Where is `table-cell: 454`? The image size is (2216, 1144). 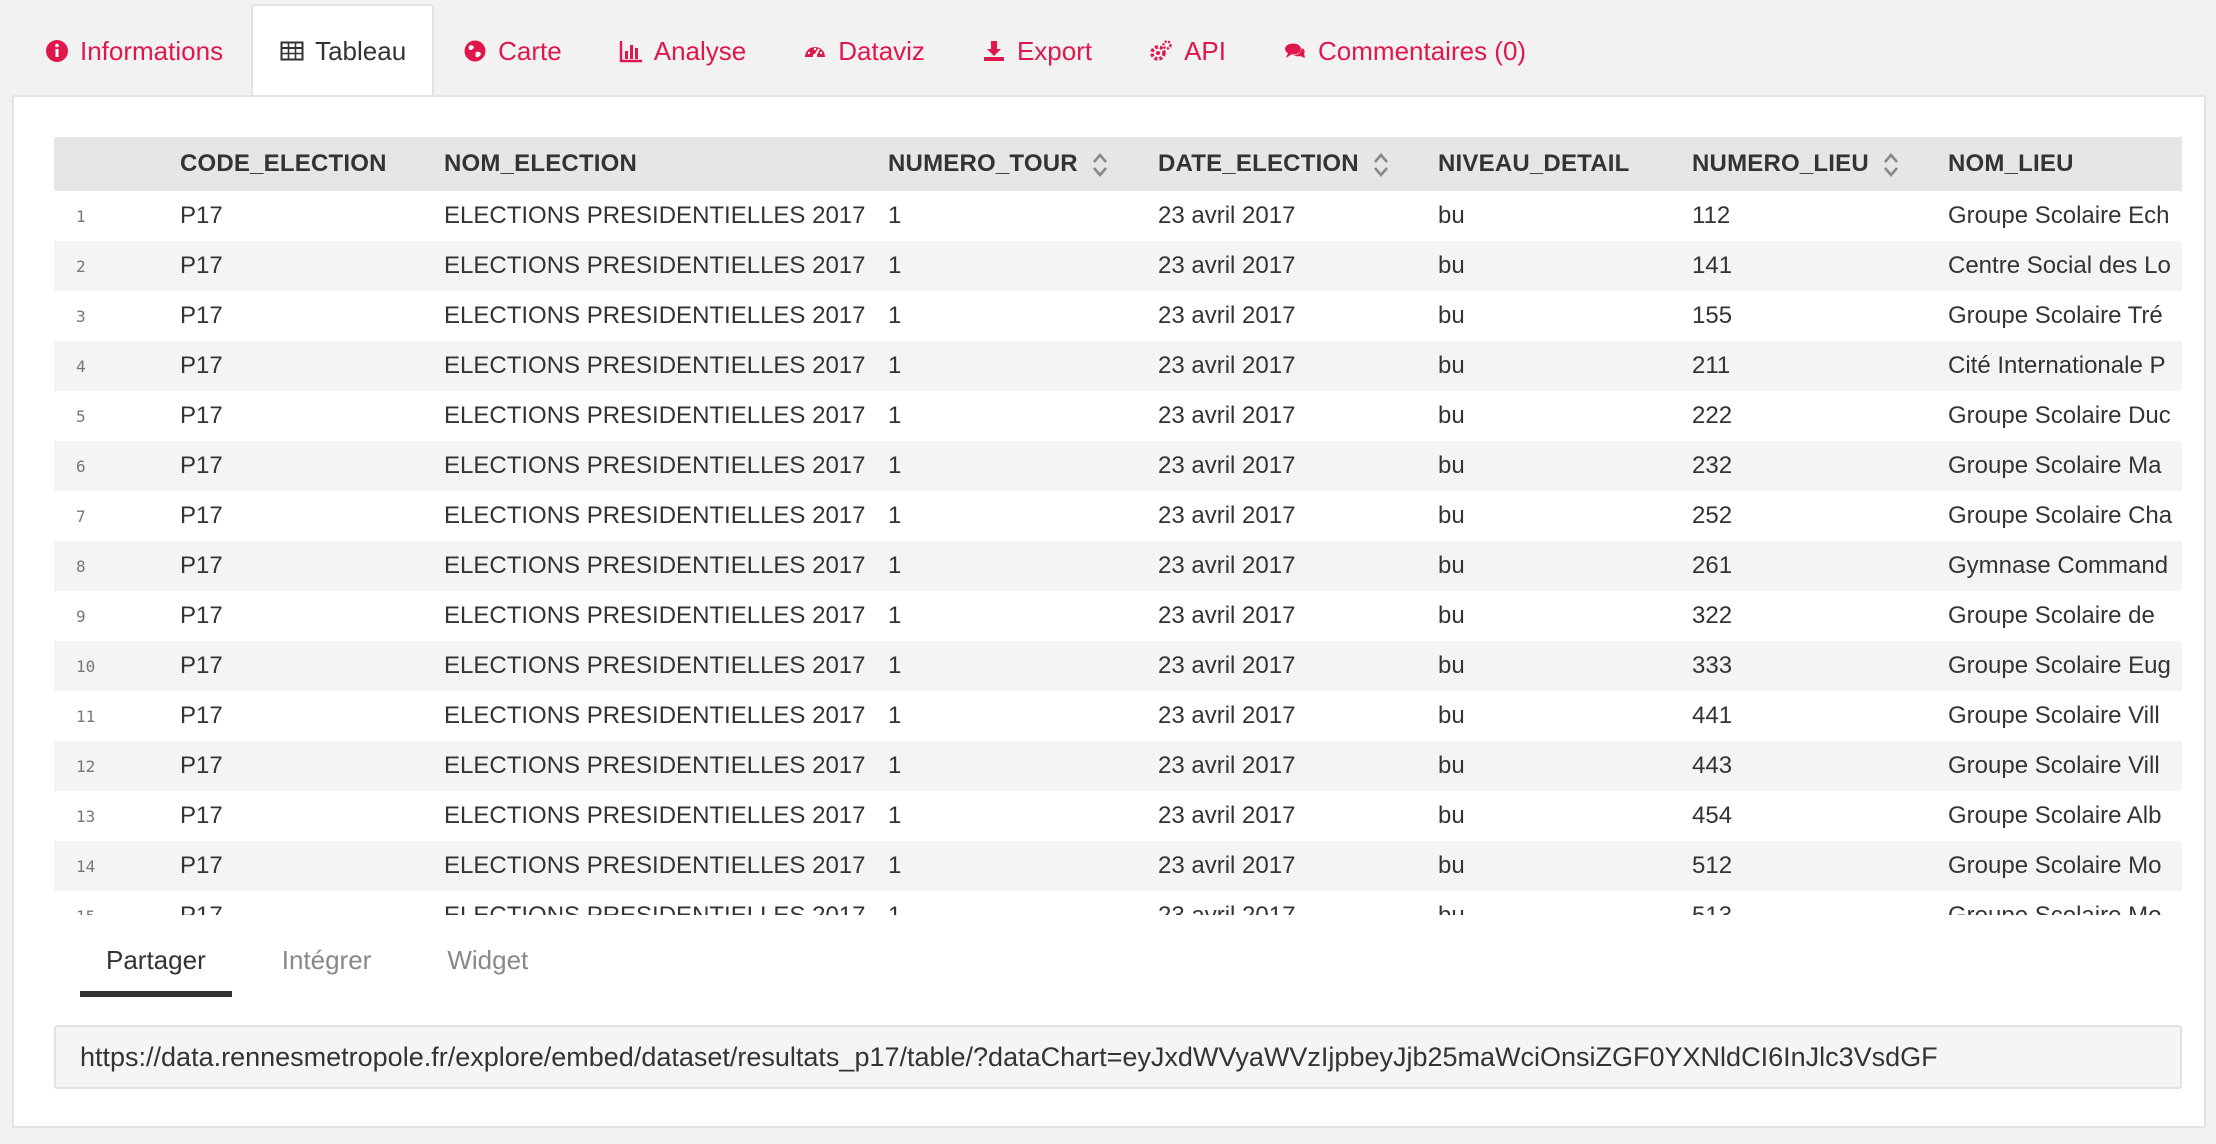
table-cell: 454 is located at coordinates (1712, 815).